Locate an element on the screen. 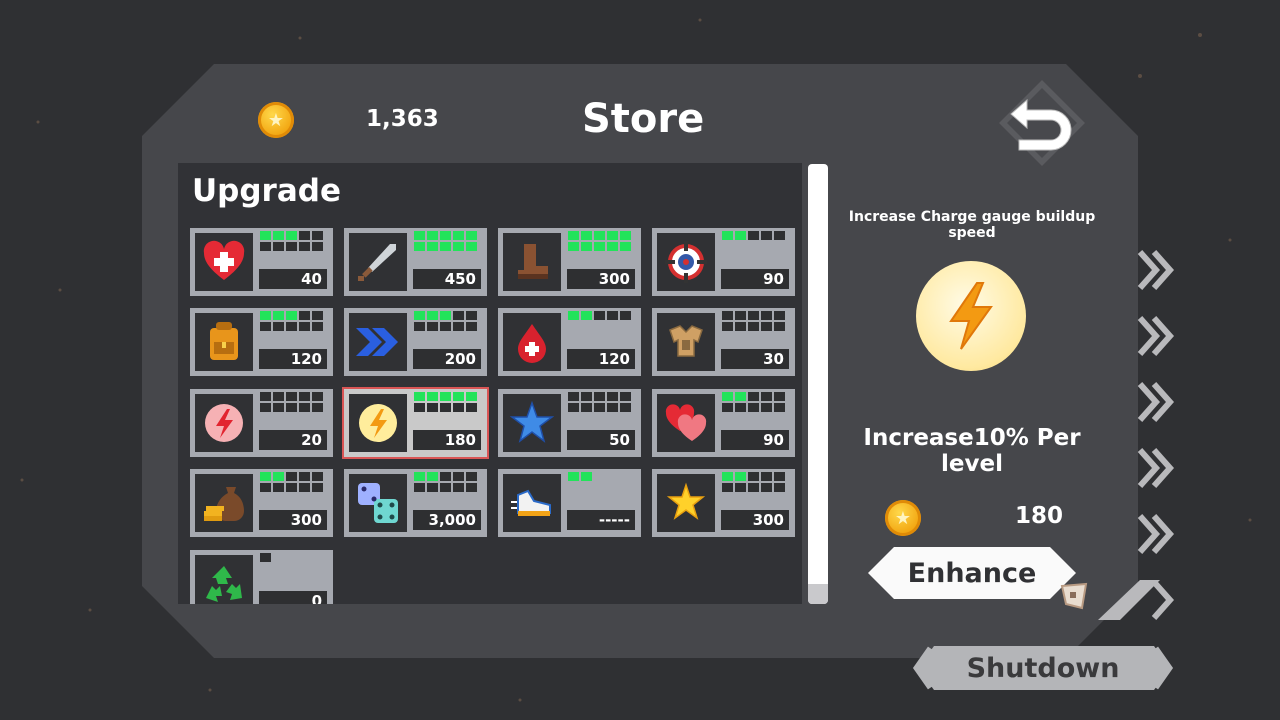  back-button is located at coordinates (1042, 123).